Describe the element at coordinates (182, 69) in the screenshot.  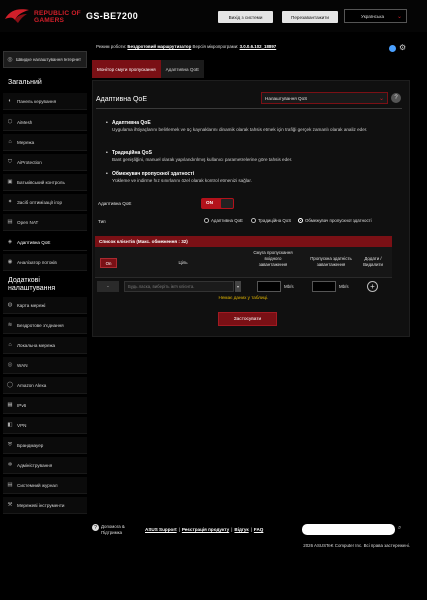
I see `tab-adaptive-qoe: Адаптивна QoE` at that location.